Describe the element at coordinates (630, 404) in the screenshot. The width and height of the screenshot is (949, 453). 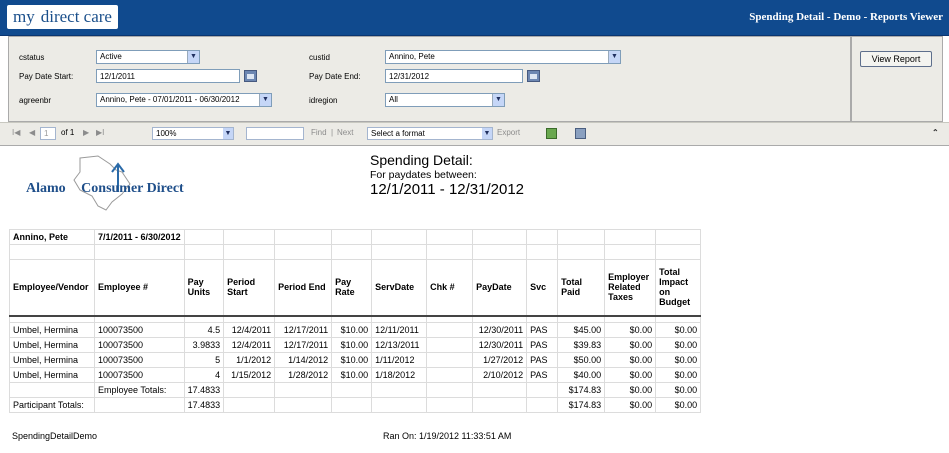
I see `participant-totals-taxes: $0.00` at that location.